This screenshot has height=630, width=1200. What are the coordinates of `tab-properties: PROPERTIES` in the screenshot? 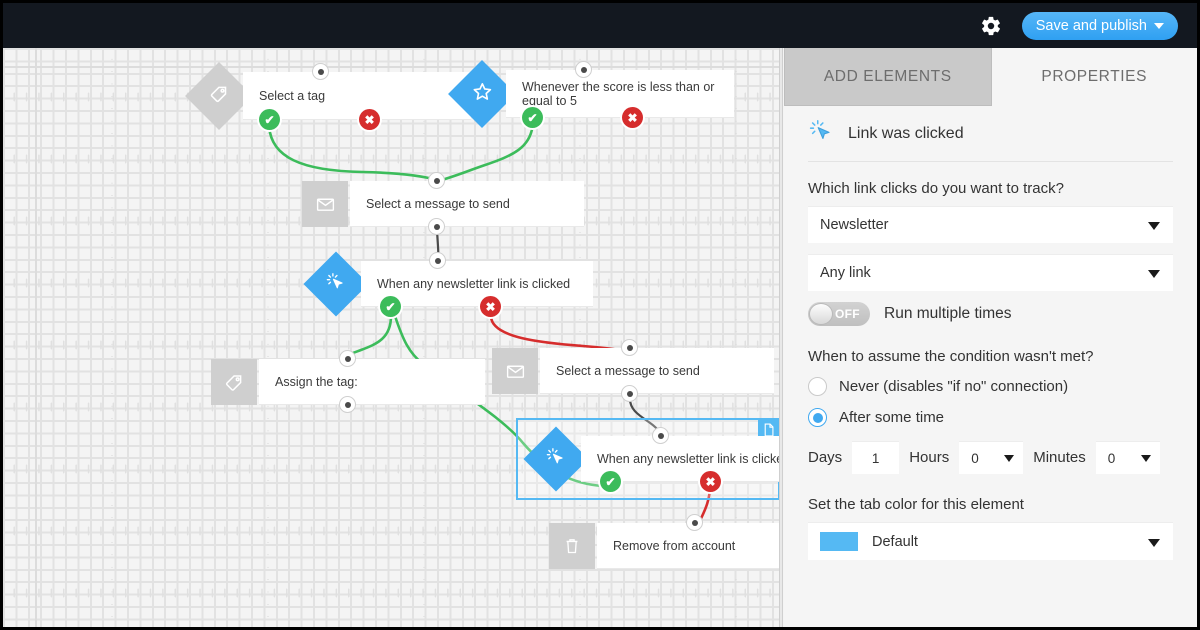 It's located at (1094, 77).